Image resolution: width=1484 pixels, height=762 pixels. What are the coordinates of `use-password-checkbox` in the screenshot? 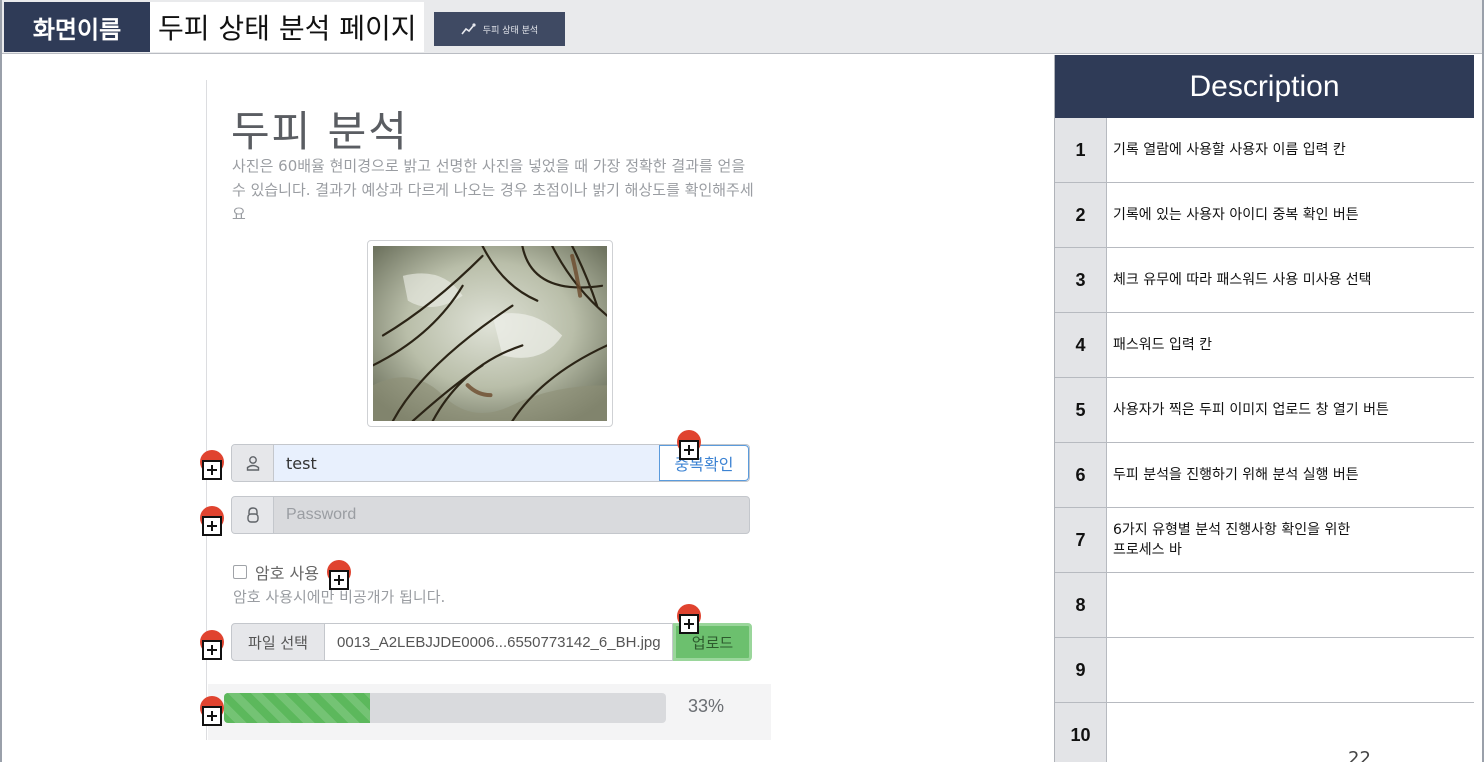 It's located at (240, 572).